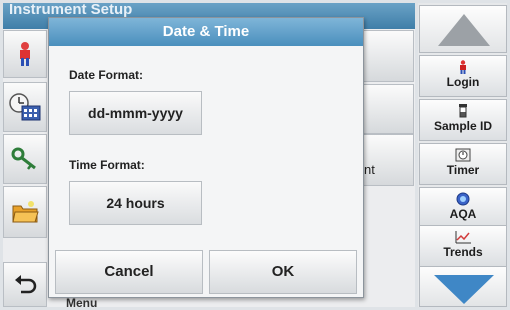 The image size is (510, 310). I want to click on security-button, so click(25, 159).